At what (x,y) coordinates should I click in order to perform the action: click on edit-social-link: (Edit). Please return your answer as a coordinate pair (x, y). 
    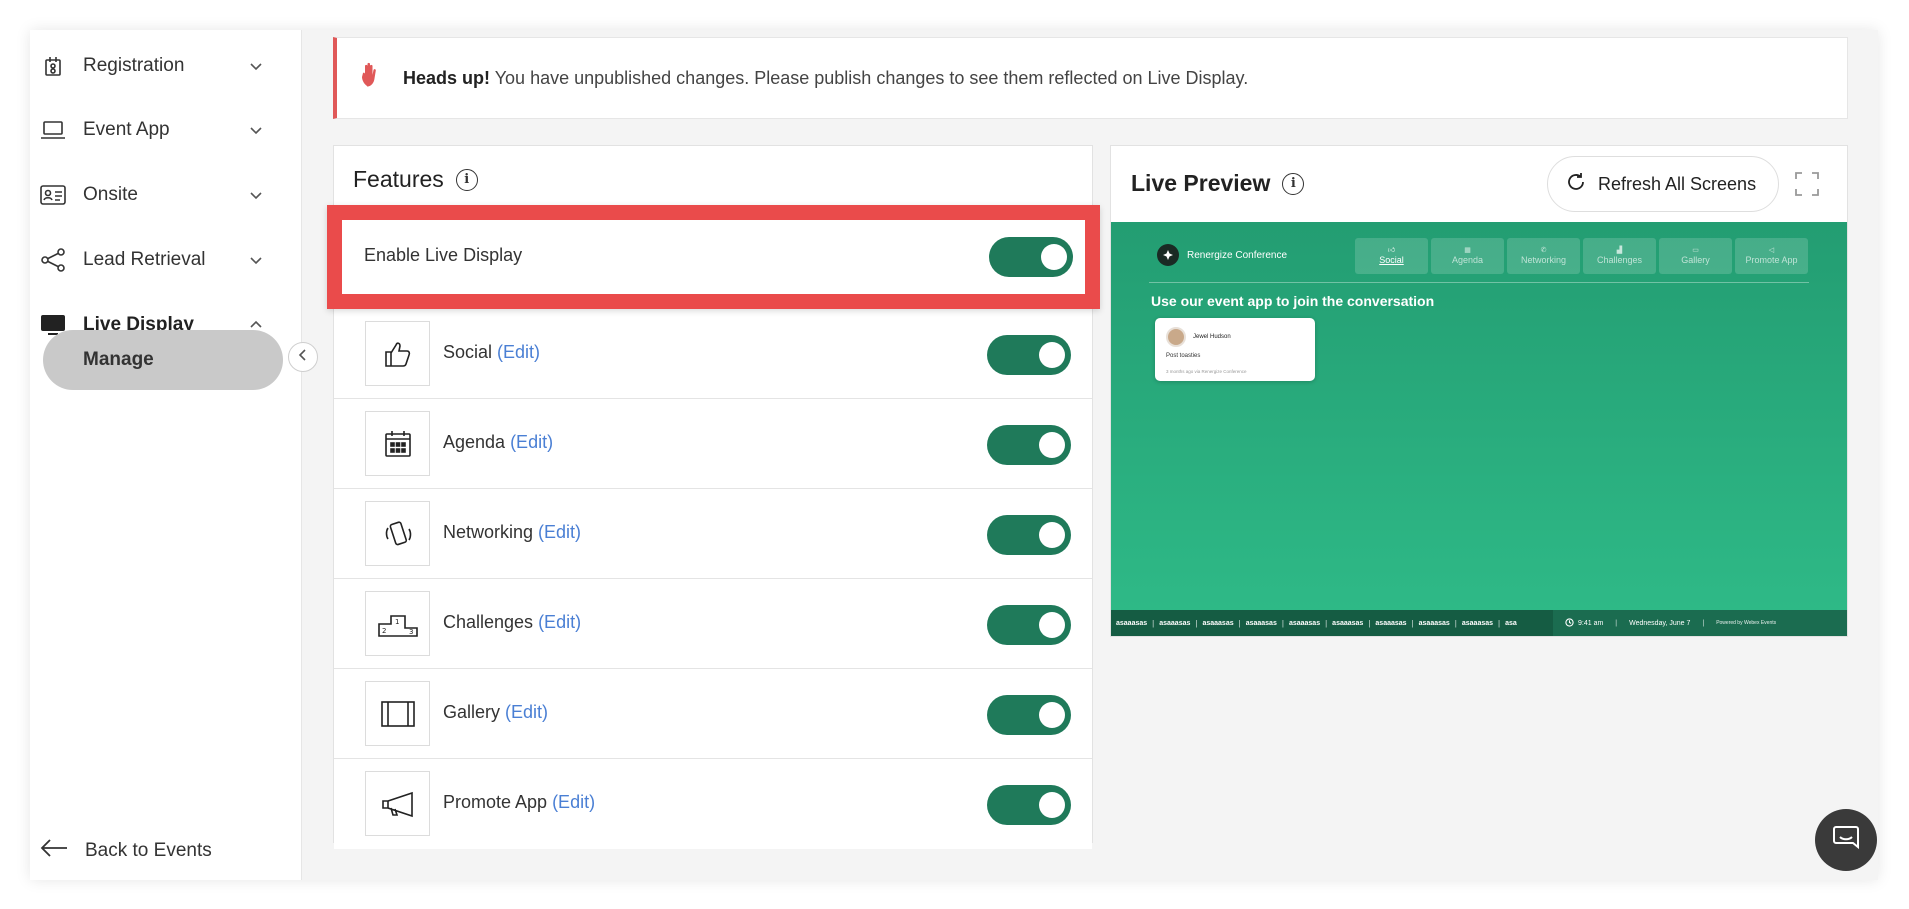
    Looking at the image, I should click on (518, 352).